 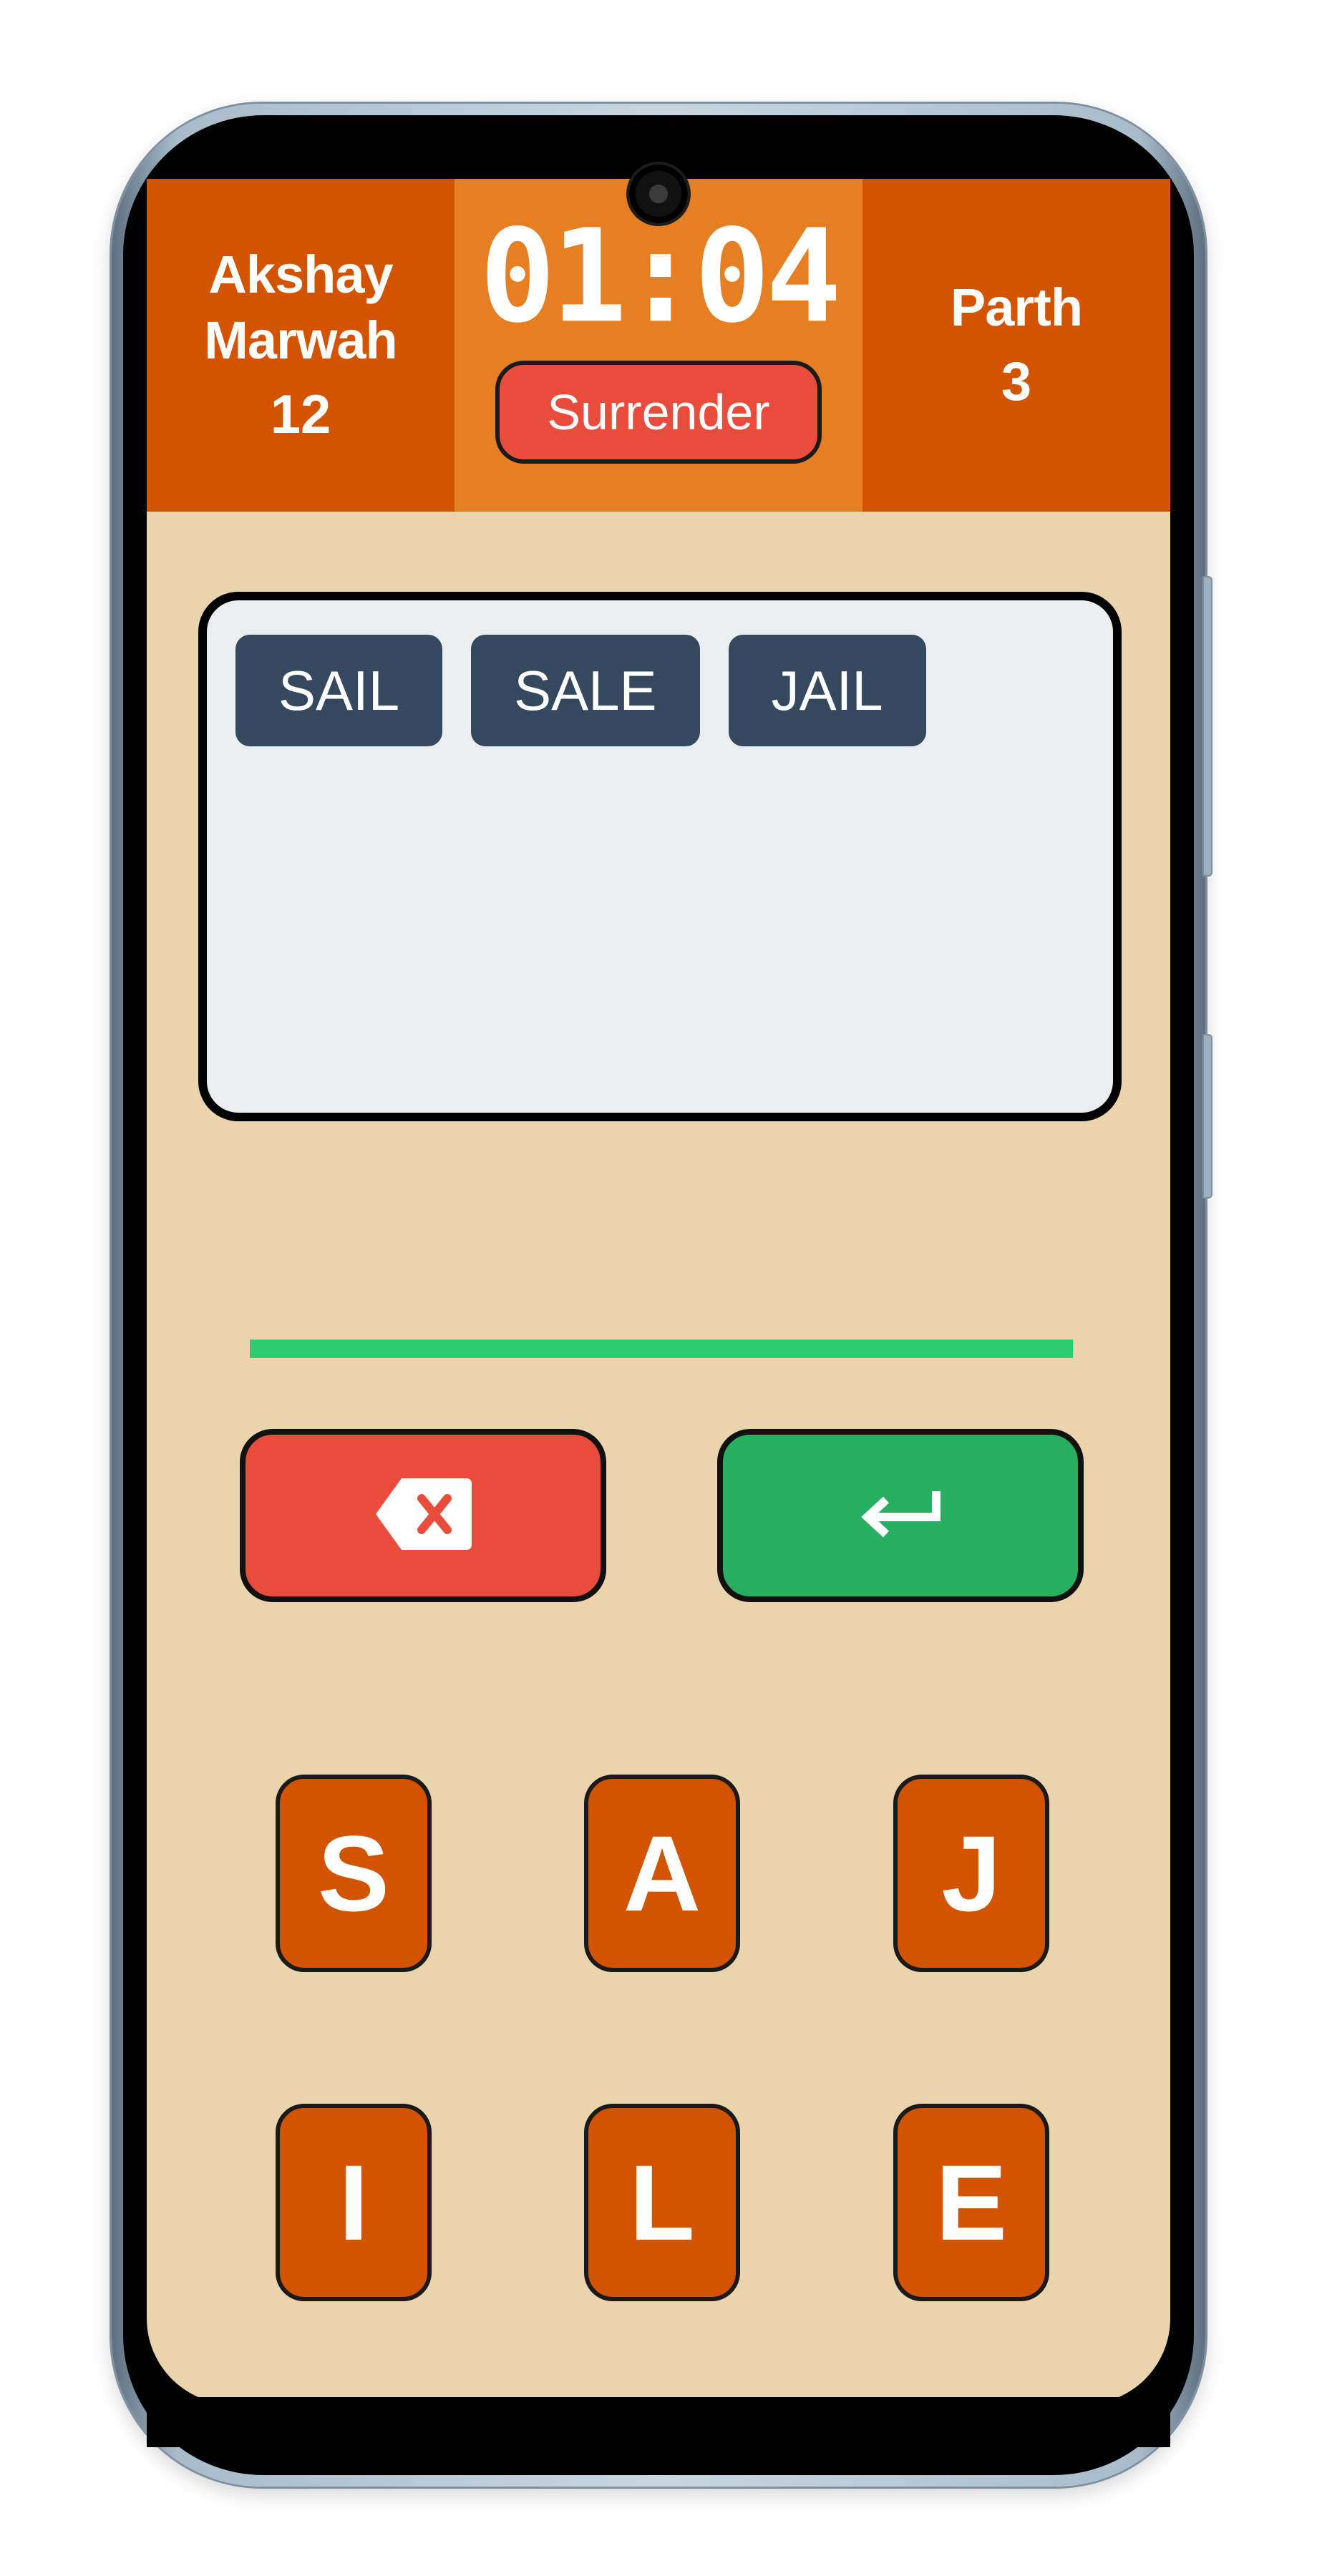 I want to click on screen-bottom-bezel, so click(x=658, y=2422).